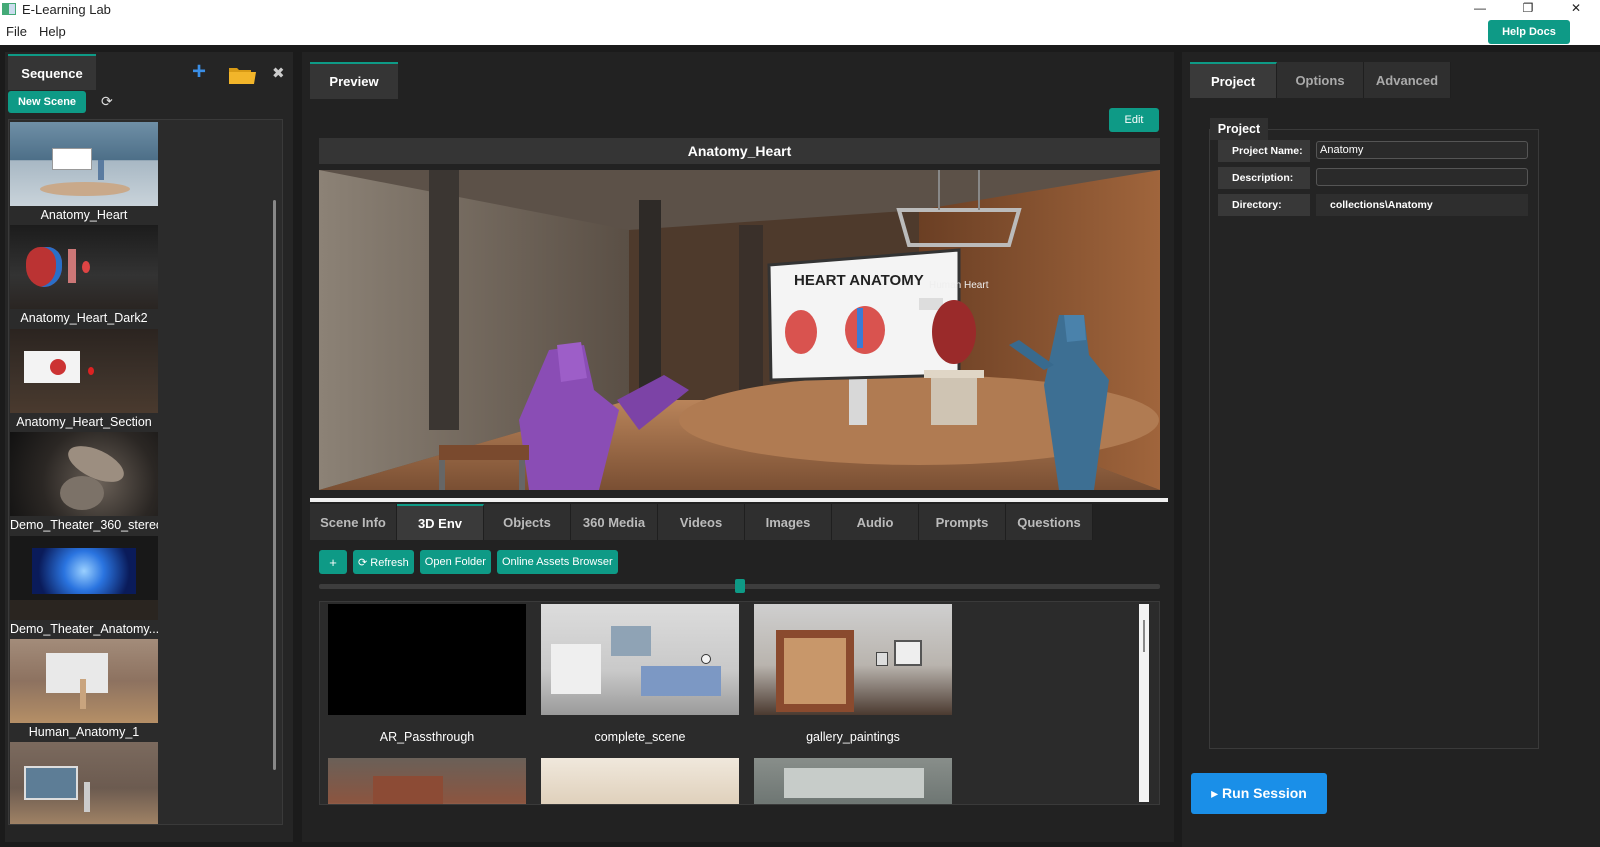 Image resolution: width=1600 pixels, height=847 pixels. What do you see at coordinates (199, 72) in the screenshot?
I see `add-icon: +` at bounding box center [199, 72].